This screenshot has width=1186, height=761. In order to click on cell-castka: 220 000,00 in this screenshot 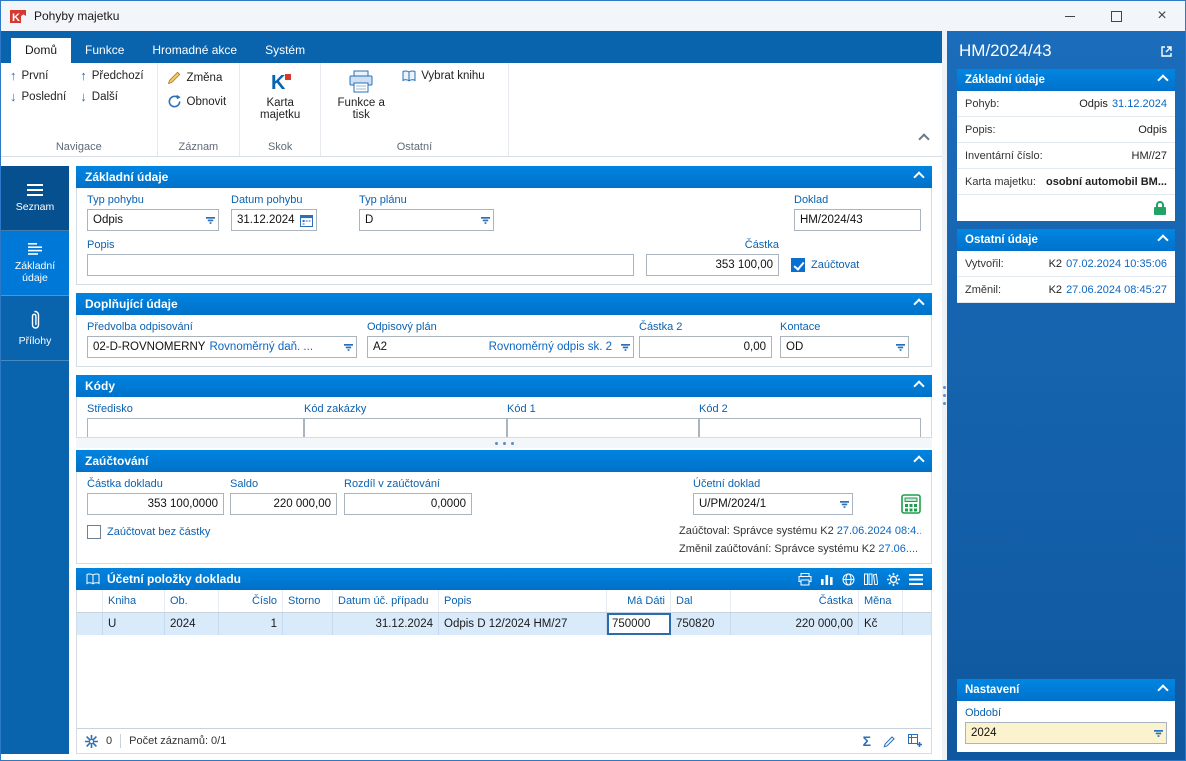, I will do `click(795, 624)`.